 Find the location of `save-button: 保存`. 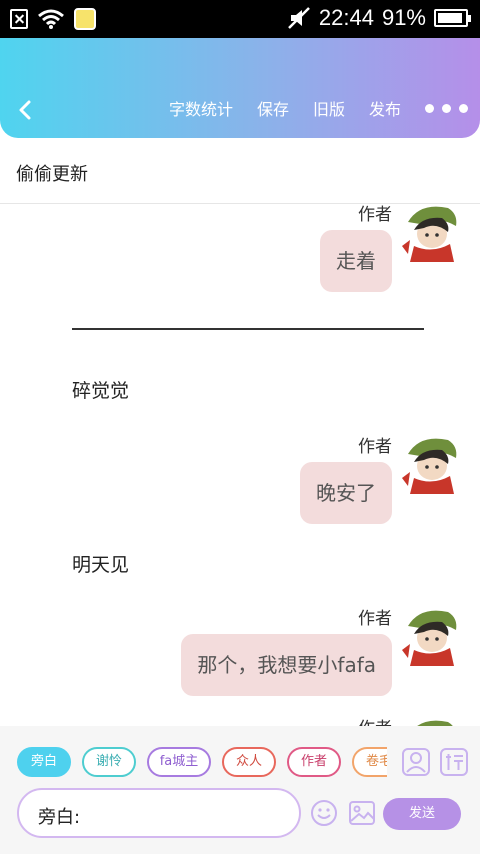

save-button: 保存 is located at coordinates (273, 108).